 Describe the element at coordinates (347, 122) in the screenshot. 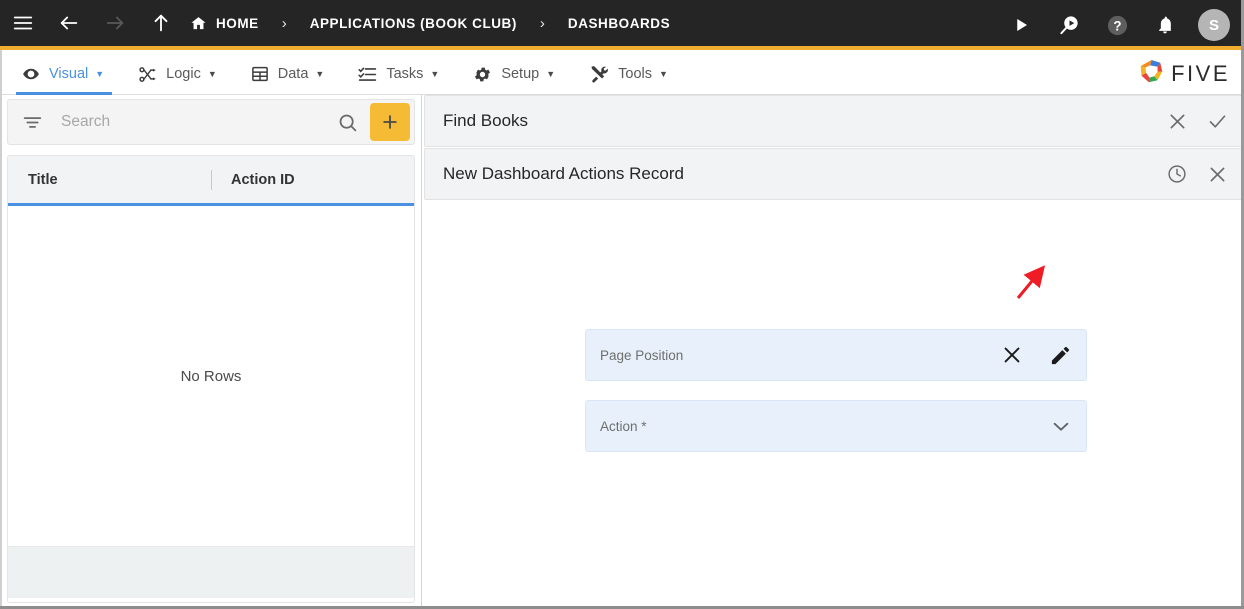

I see `search-icon` at that location.